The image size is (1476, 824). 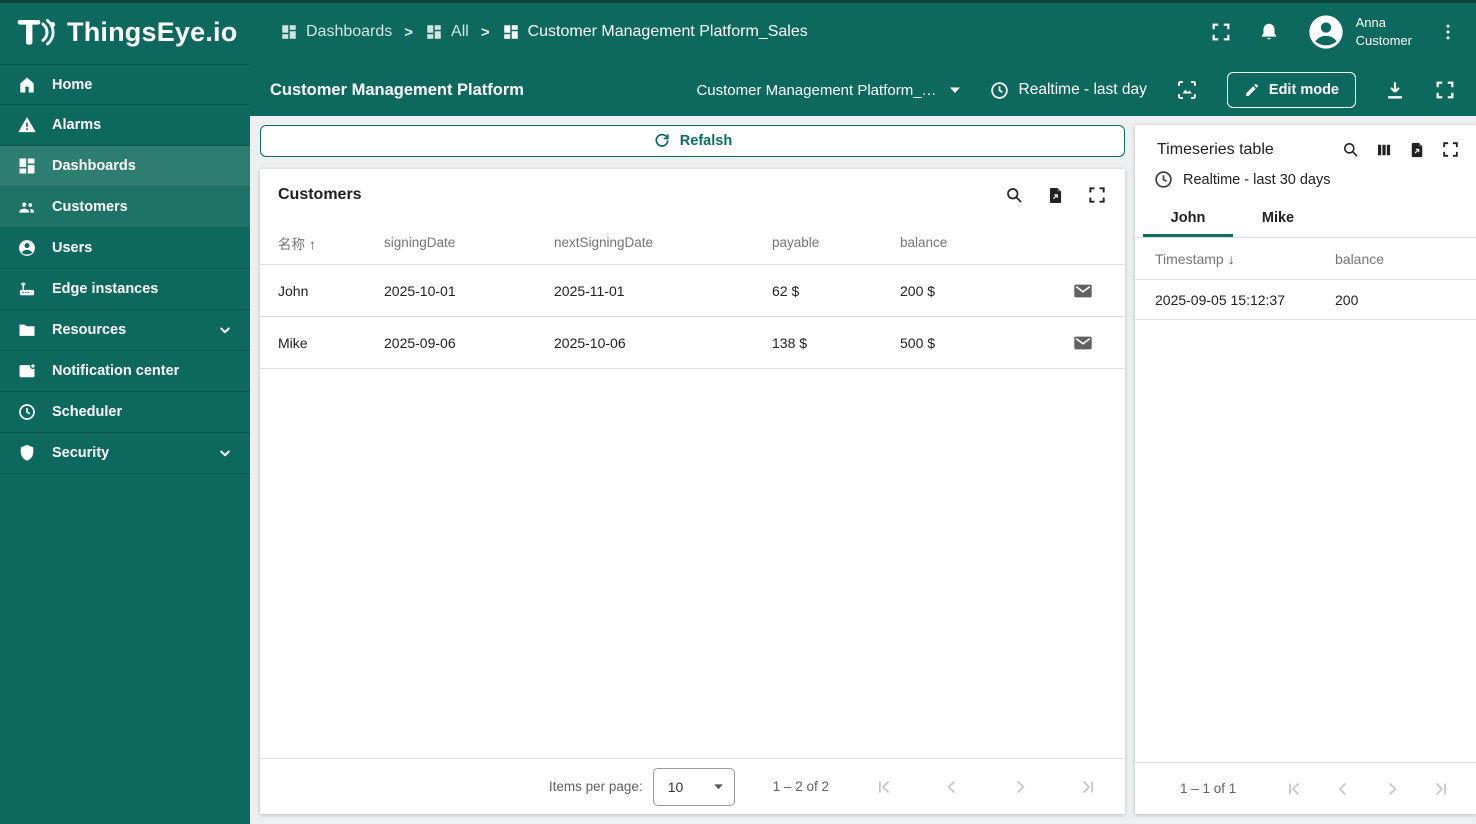 I want to click on column-header-name: 名称 ↑, so click(x=331, y=243).